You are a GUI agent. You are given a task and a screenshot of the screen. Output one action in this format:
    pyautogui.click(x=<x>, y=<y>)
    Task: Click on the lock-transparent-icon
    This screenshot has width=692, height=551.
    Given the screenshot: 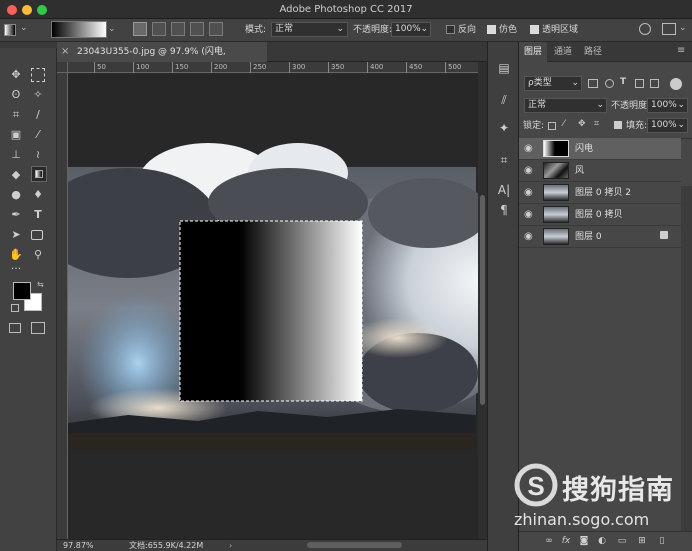 What is the action you would take?
    pyautogui.click(x=552, y=126)
    